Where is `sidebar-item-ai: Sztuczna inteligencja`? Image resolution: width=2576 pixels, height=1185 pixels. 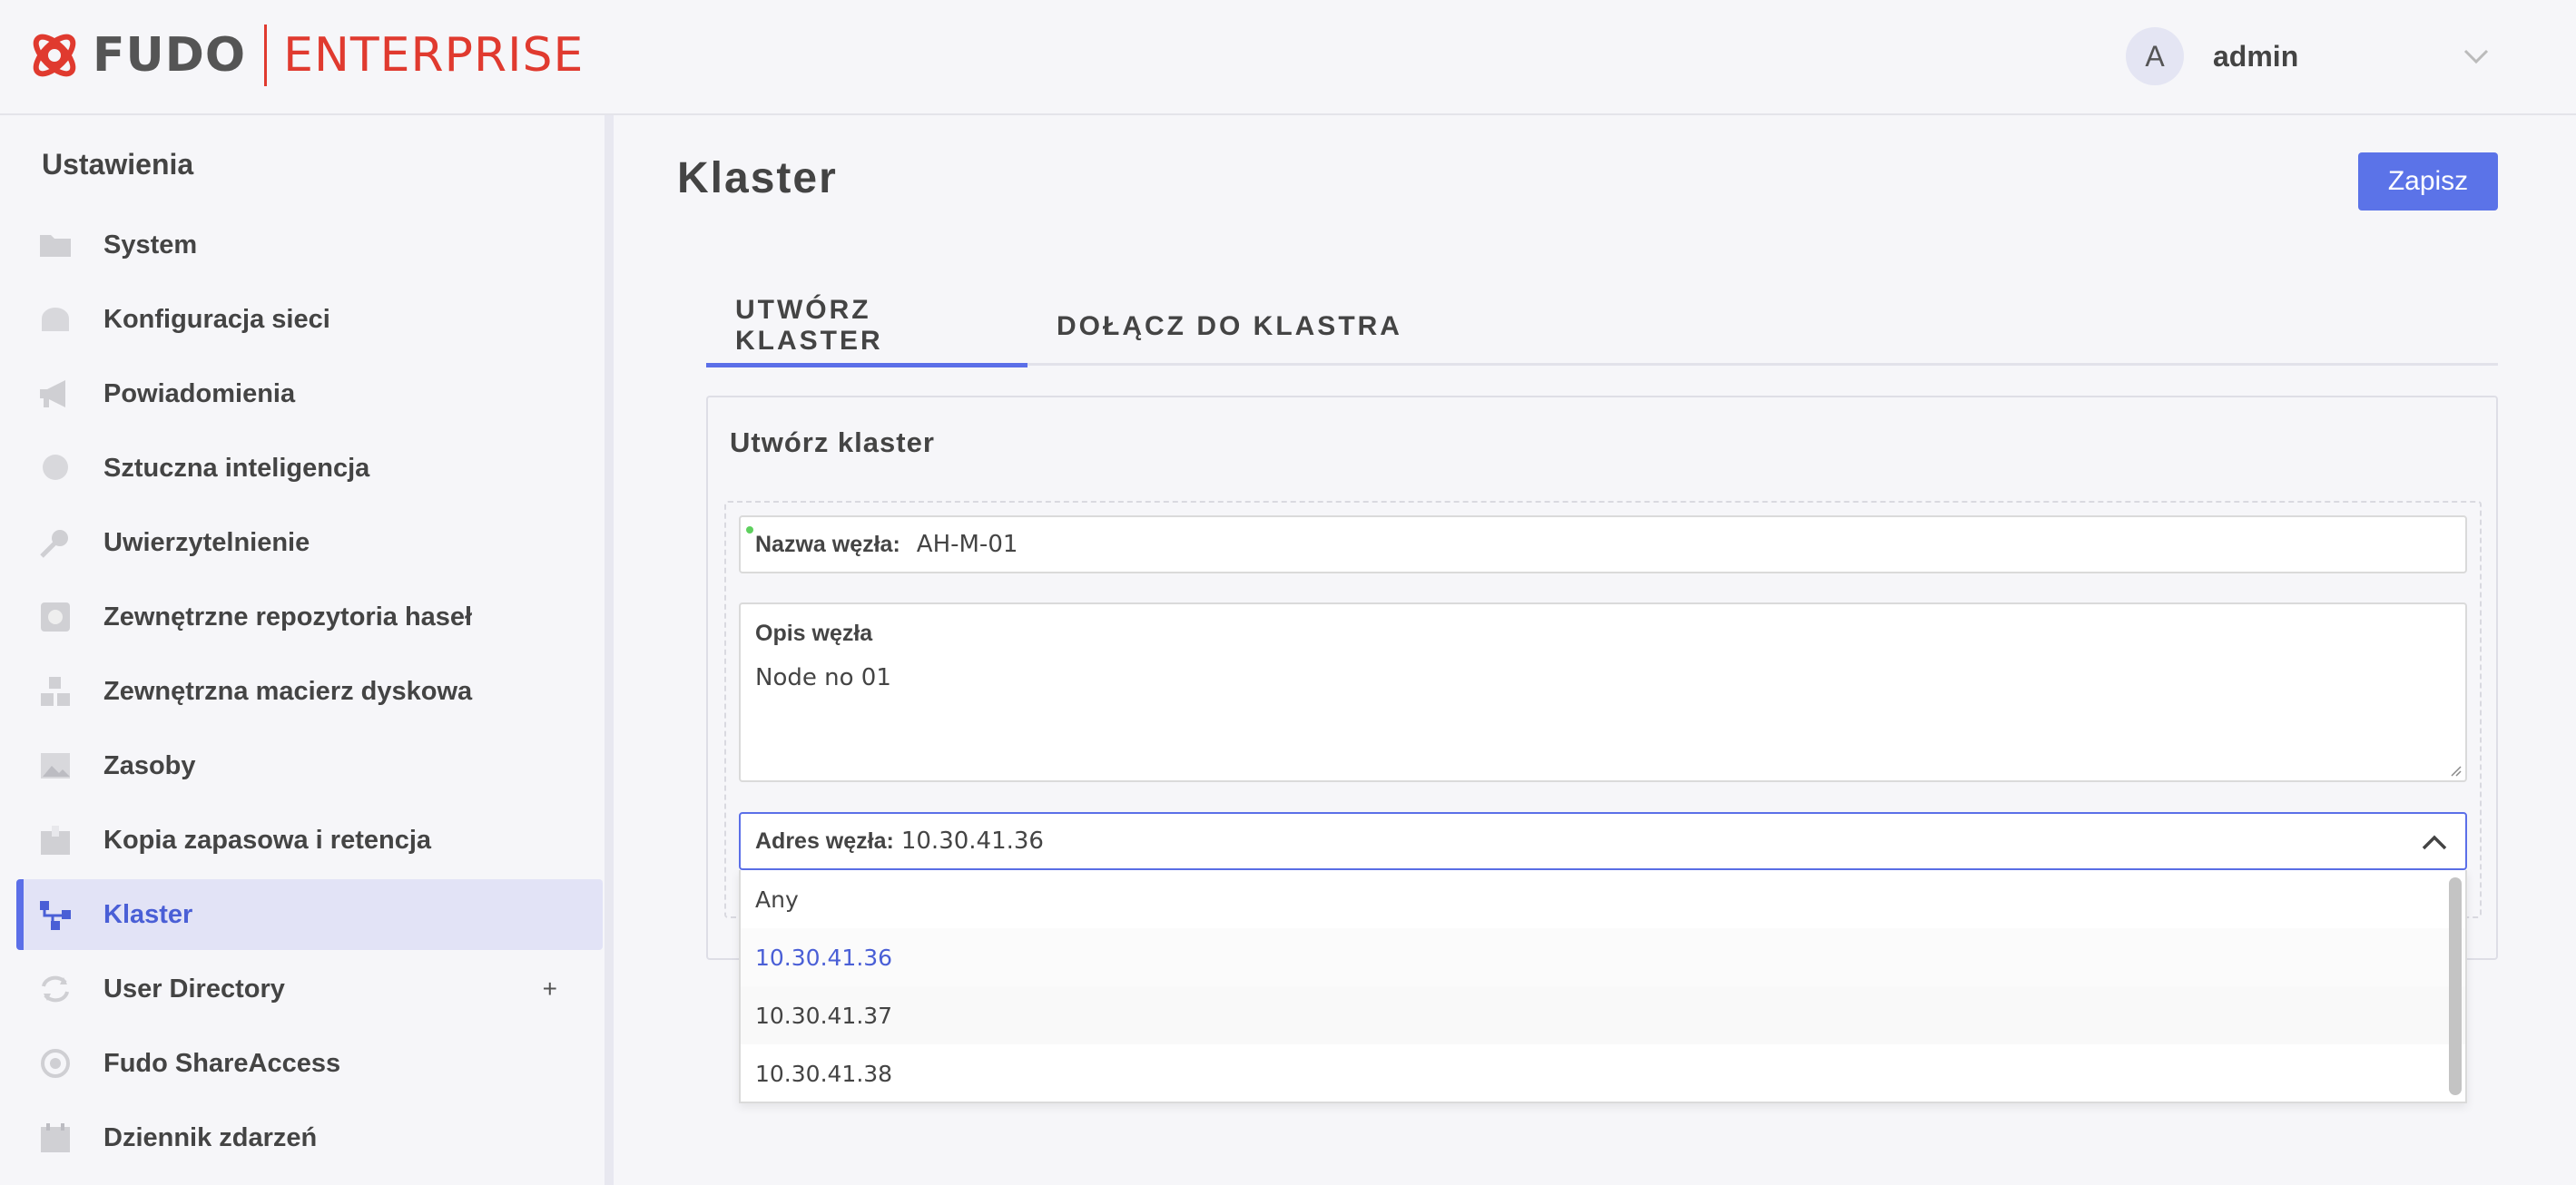
sidebar-item-ai: Sztuczna inteligencja is located at coordinates (309, 468).